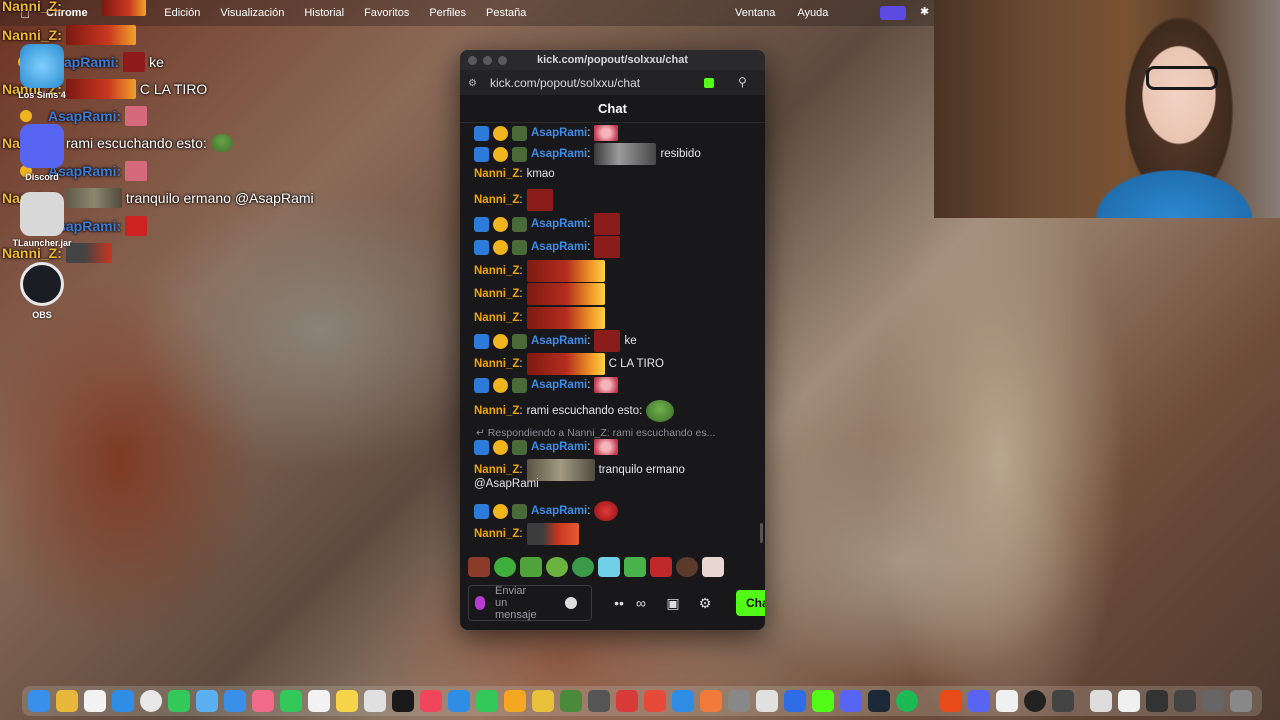 The image size is (1280, 720). What do you see at coordinates (431, 701) in the screenshot?
I see `music-icon` at bounding box center [431, 701].